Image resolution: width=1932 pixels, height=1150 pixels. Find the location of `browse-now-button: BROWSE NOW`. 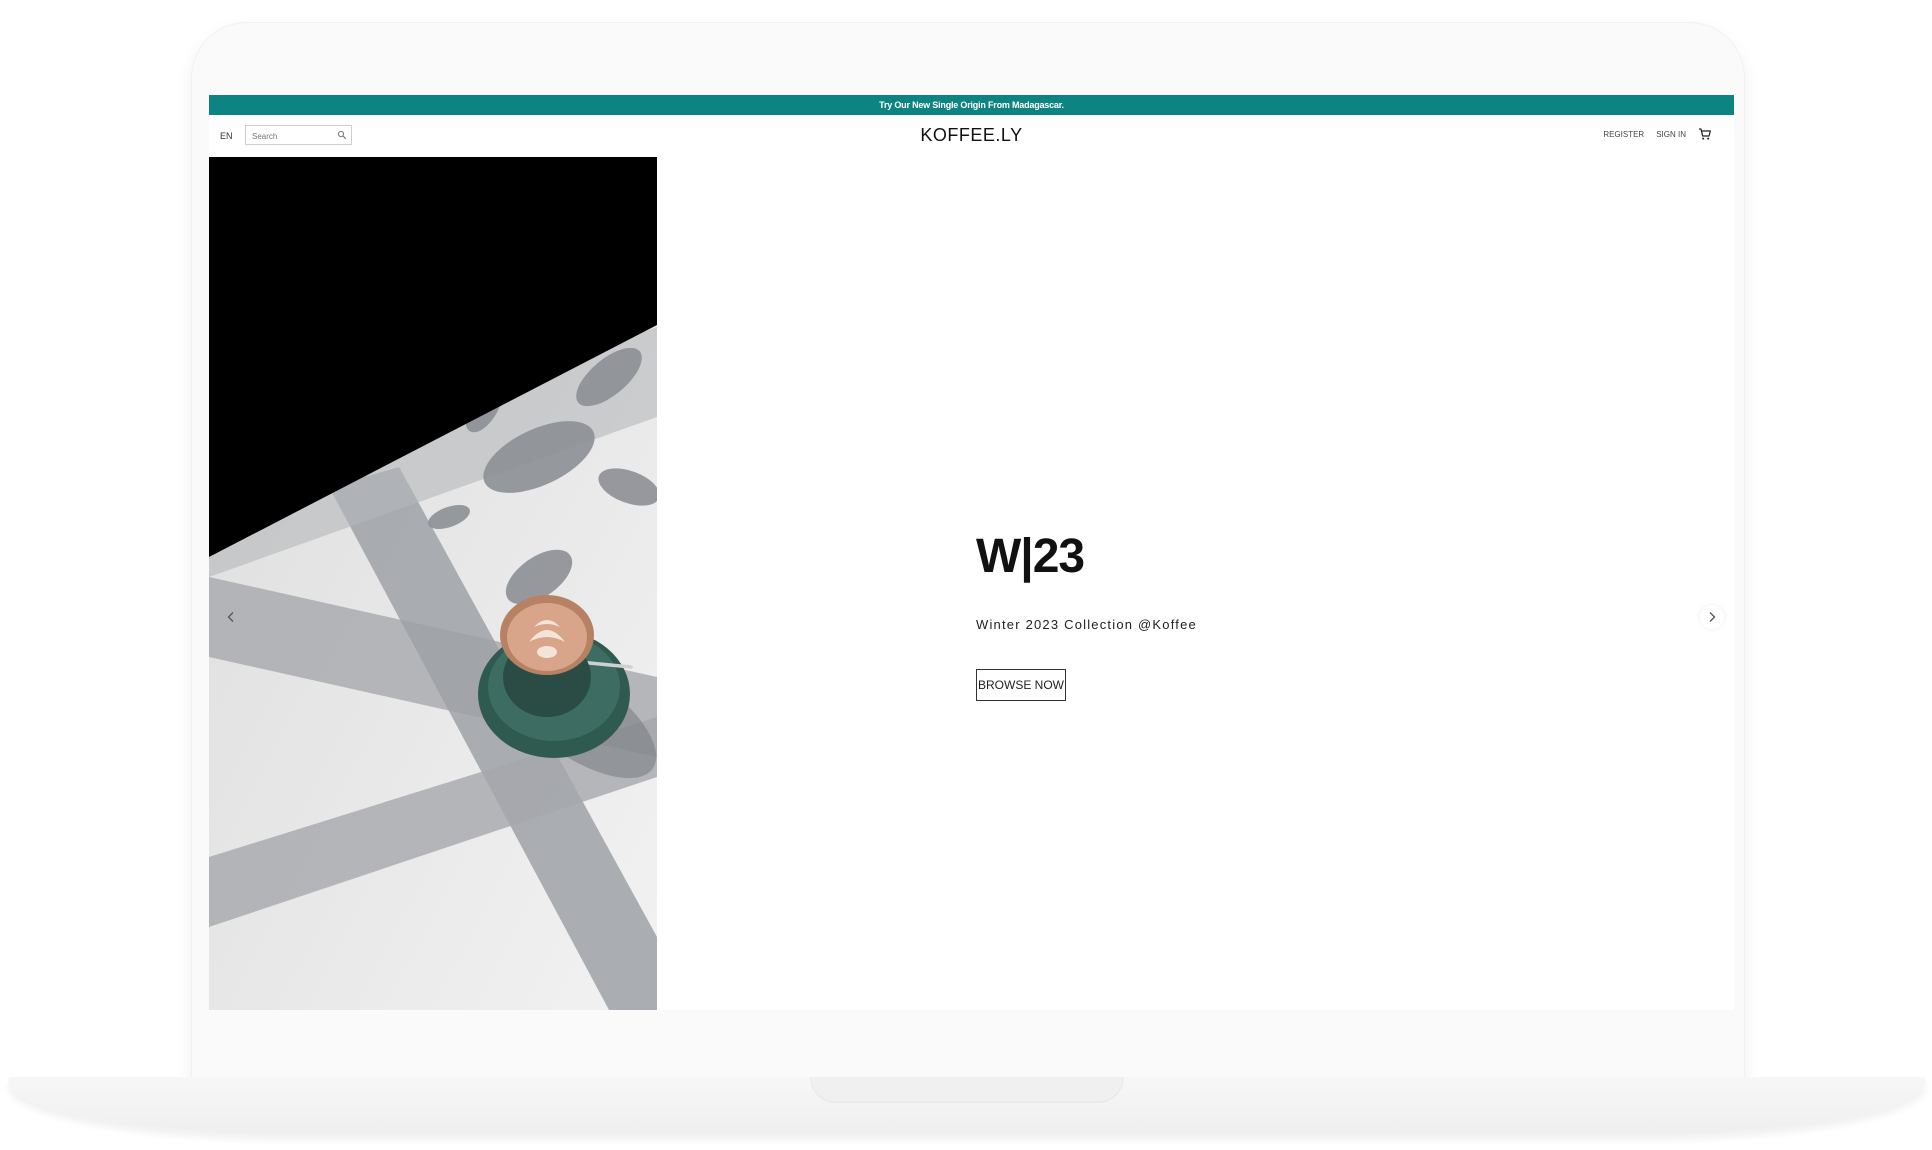

browse-now-button: BROWSE NOW is located at coordinates (1021, 685).